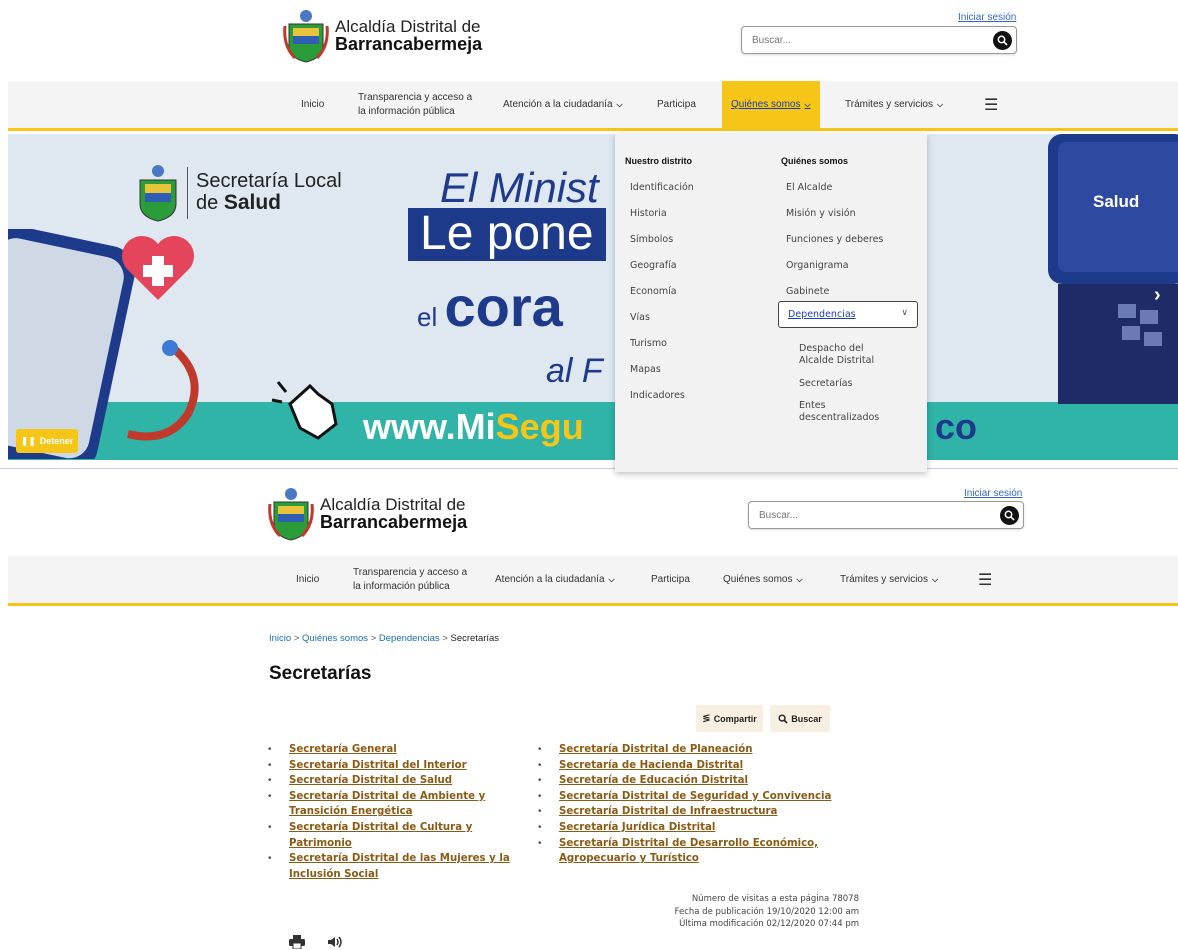 The height and width of the screenshot is (950, 1178). What do you see at coordinates (836, 355) in the screenshot?
I see `submenu-despacho: Despacho del Alcalde Distrital` at bounding box center [836, 355].